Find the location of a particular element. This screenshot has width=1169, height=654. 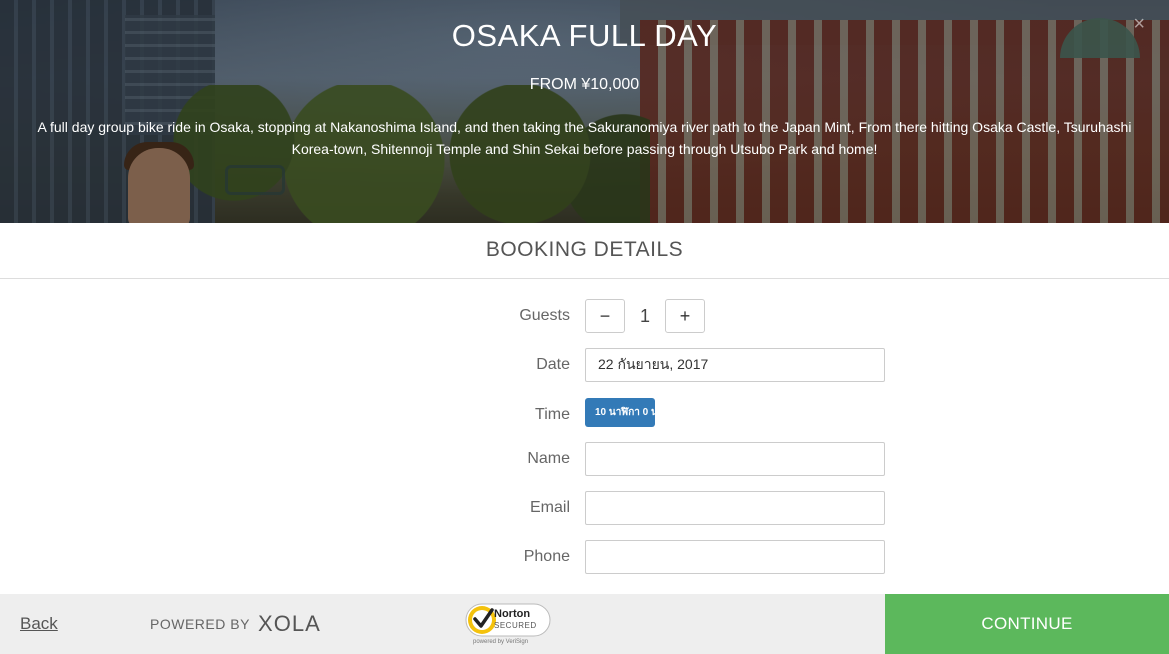

phone-row: Phone is located at coordinates (584, 557).